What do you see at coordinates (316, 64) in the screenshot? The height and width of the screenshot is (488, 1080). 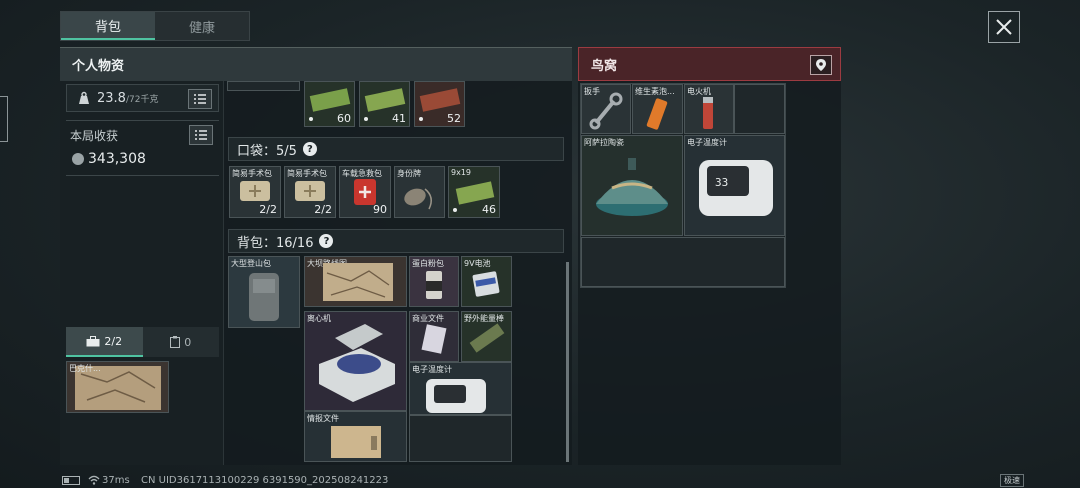 I see `panel-title: 个人物资` at bounding box center [316, 64].